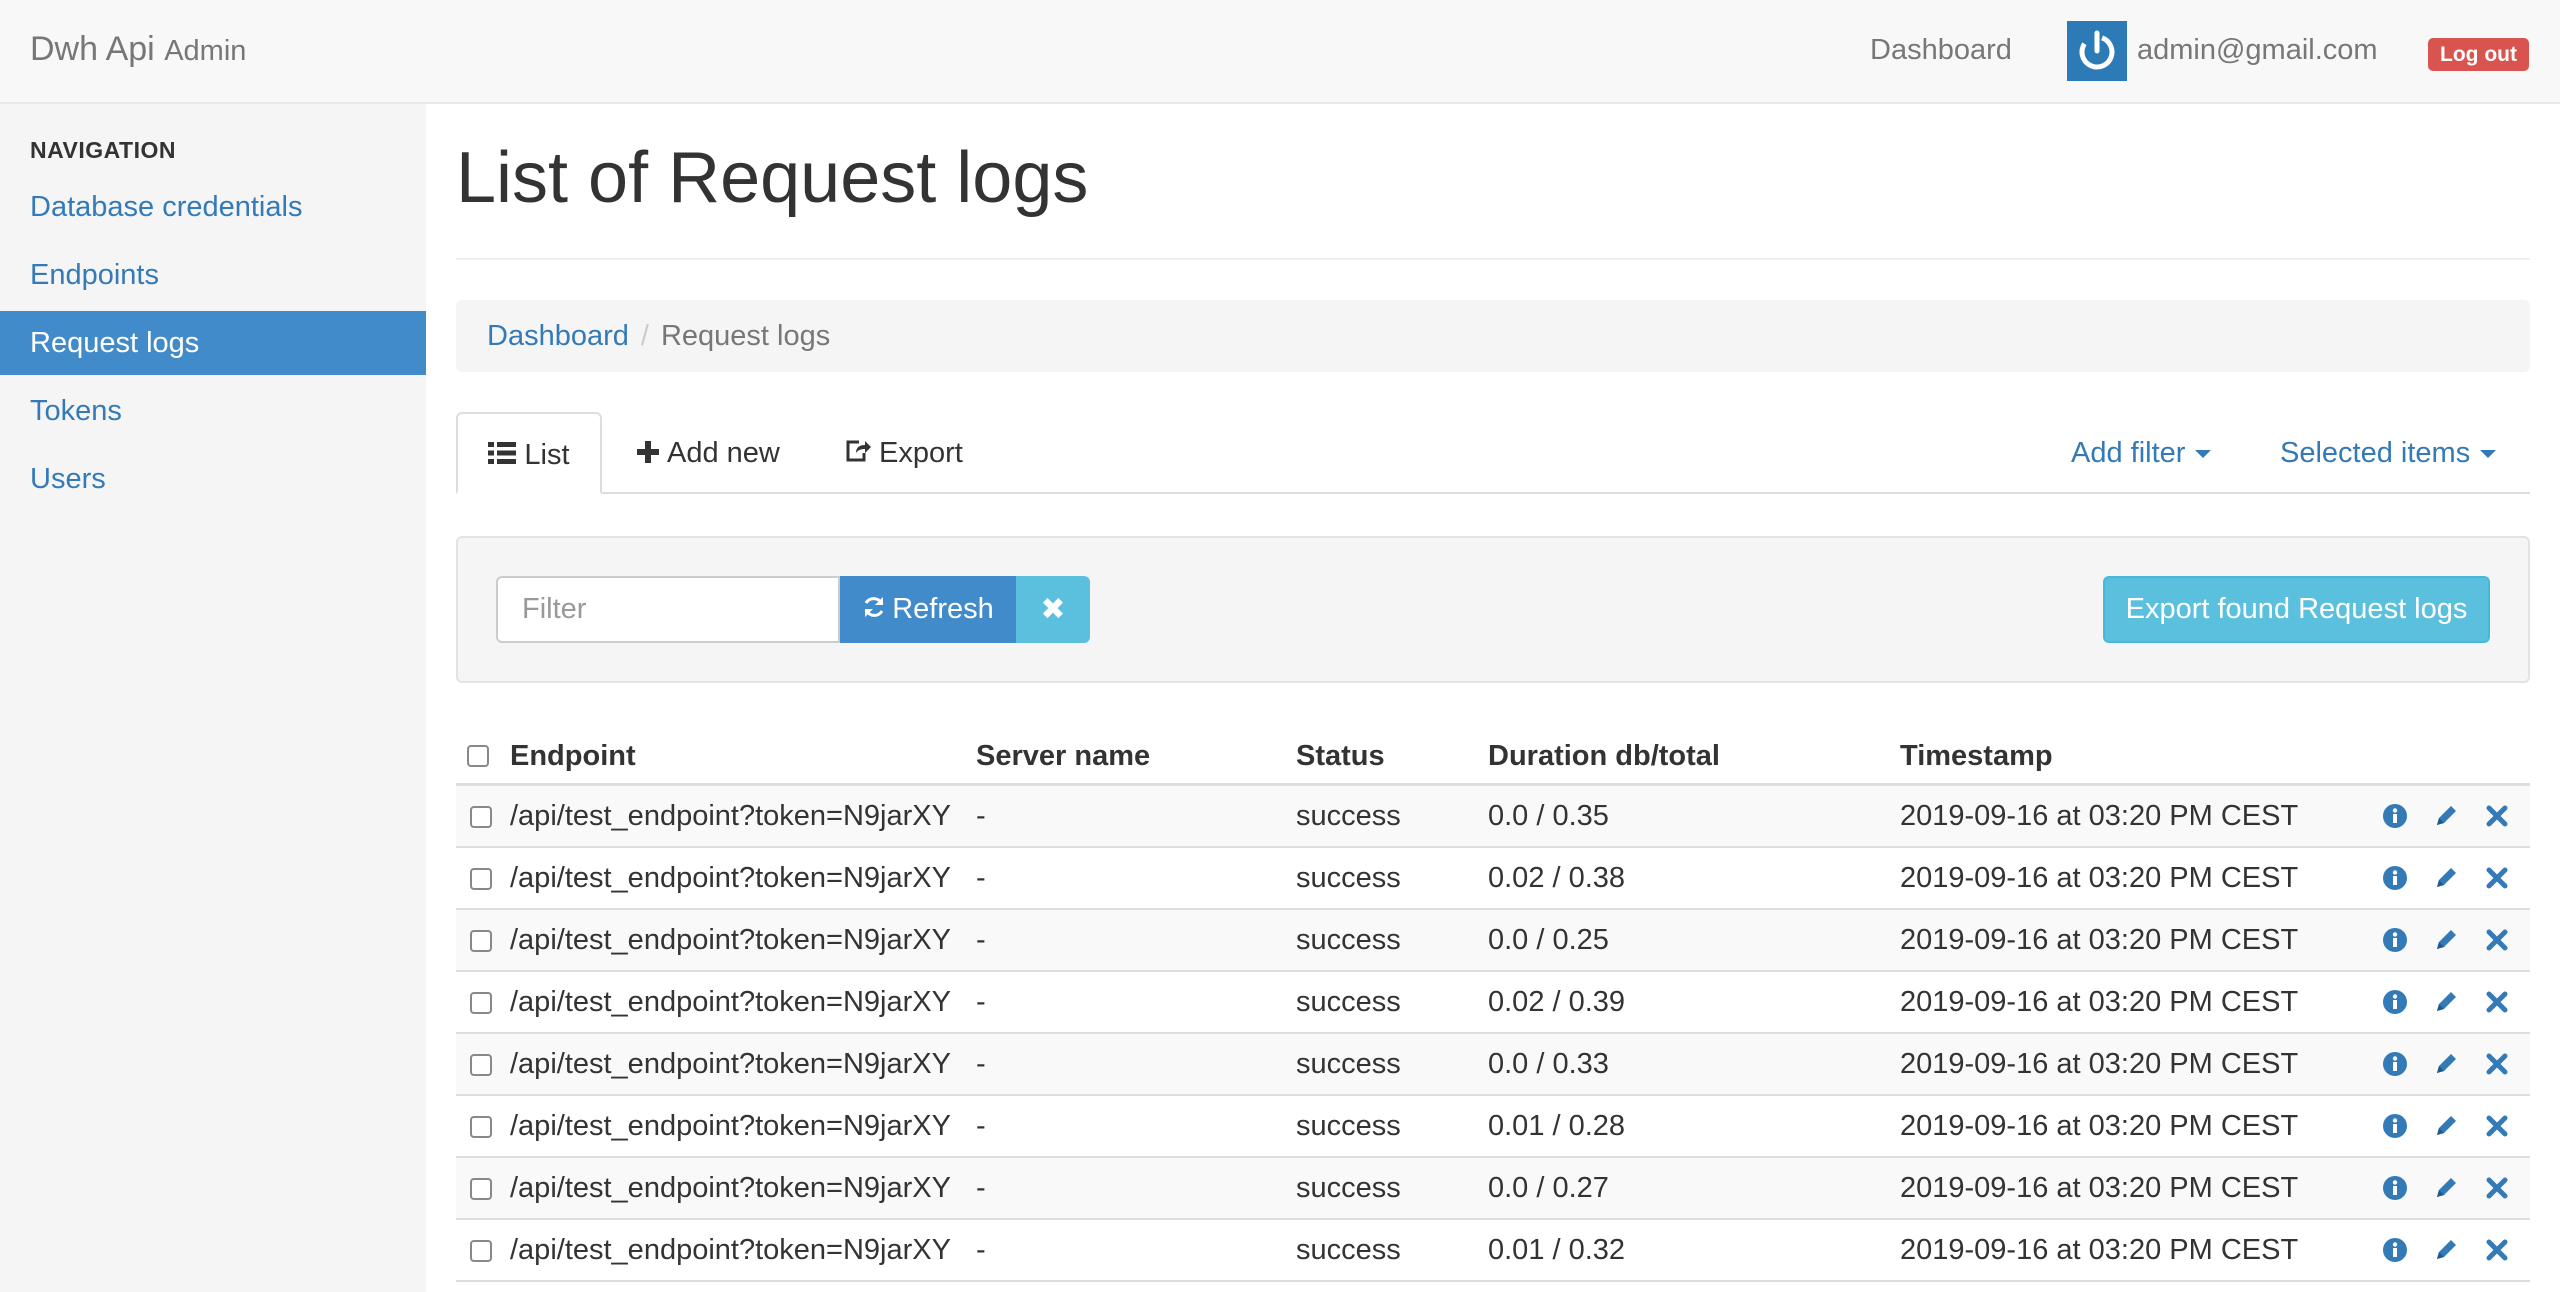  Describe the element at coordinates (1557, 1126) in the screenshot. I see `cell-duration: 0.01 / 0.28` at that location.